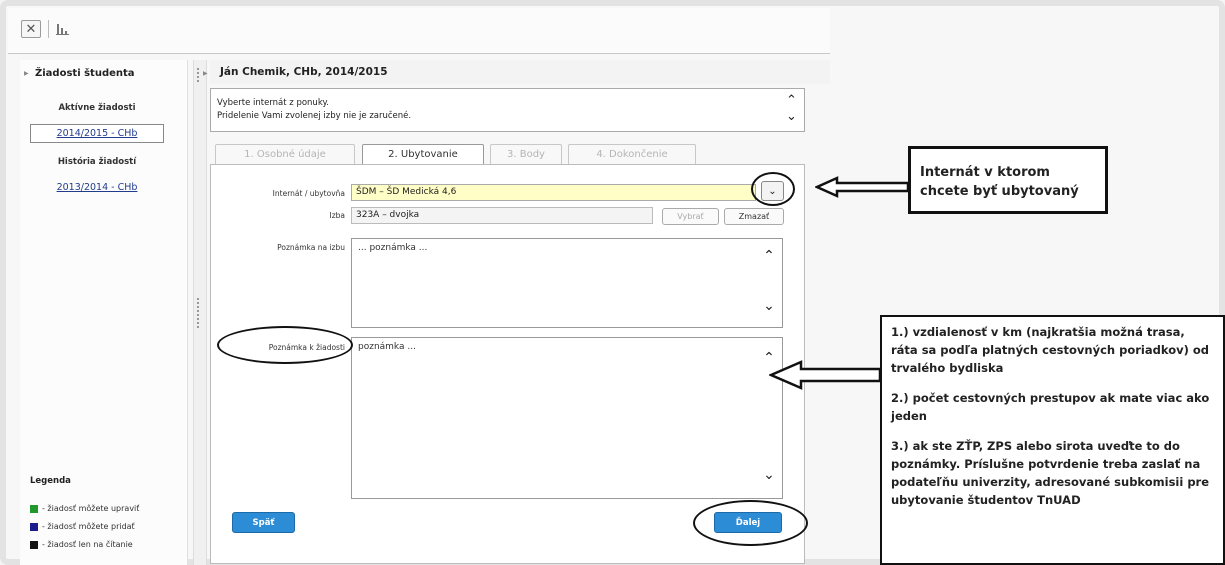  I want to click on legend-item: - žiadosť len na čítanie, so click(81, 544).